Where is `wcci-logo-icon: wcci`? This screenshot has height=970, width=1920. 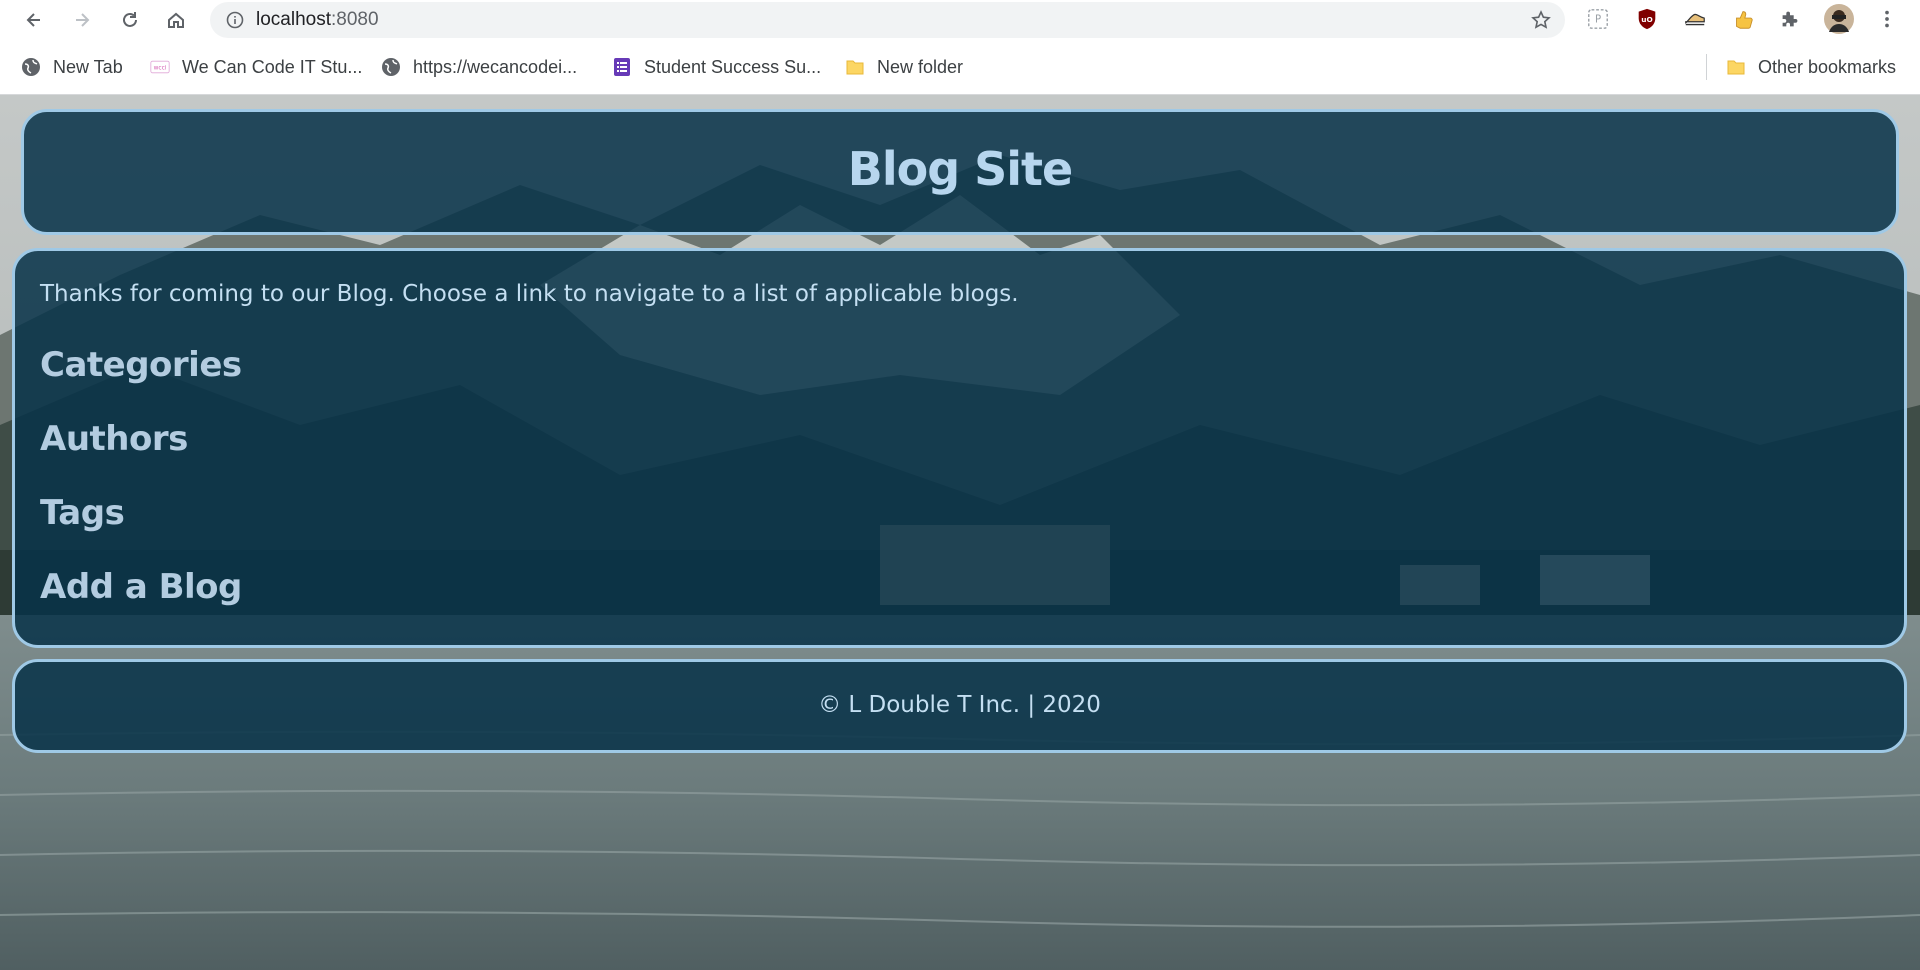
wcci-logo-icon: wcci is located at coordinates (160, 67).